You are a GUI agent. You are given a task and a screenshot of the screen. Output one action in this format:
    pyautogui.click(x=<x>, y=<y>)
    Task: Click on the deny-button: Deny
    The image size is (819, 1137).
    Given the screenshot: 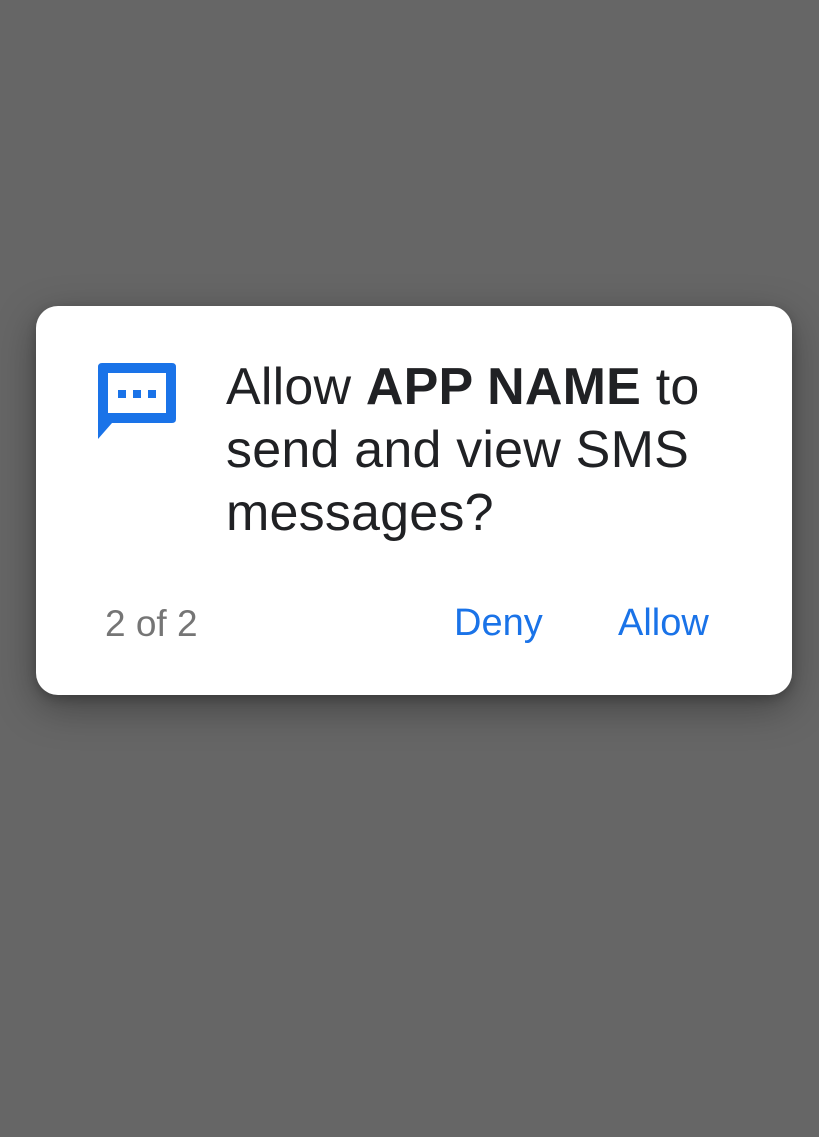 What is the action you would take?
    pyautogui.click(x=498, y=623)
    